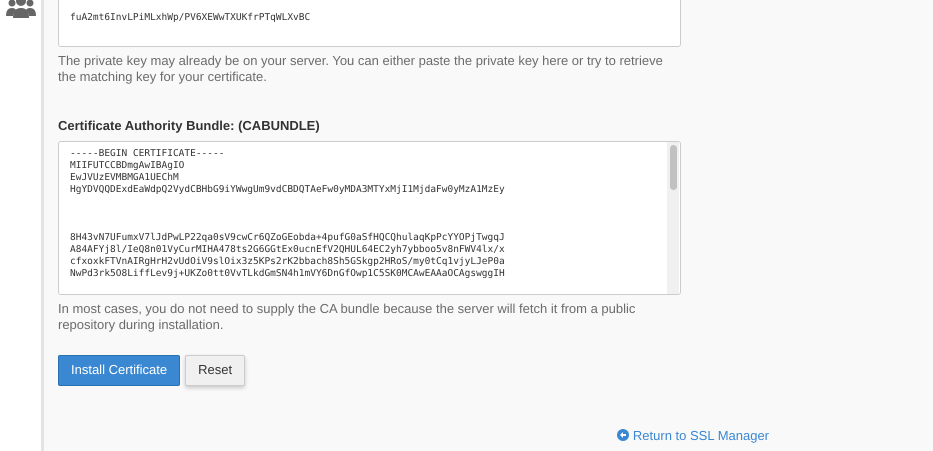 The height and width of the screenshot is (451, 933). I want to click on help-text: In most cases, you do not need to supply the CA bundle because the server will fetch it from a public repository during installation., so click(347, 316).